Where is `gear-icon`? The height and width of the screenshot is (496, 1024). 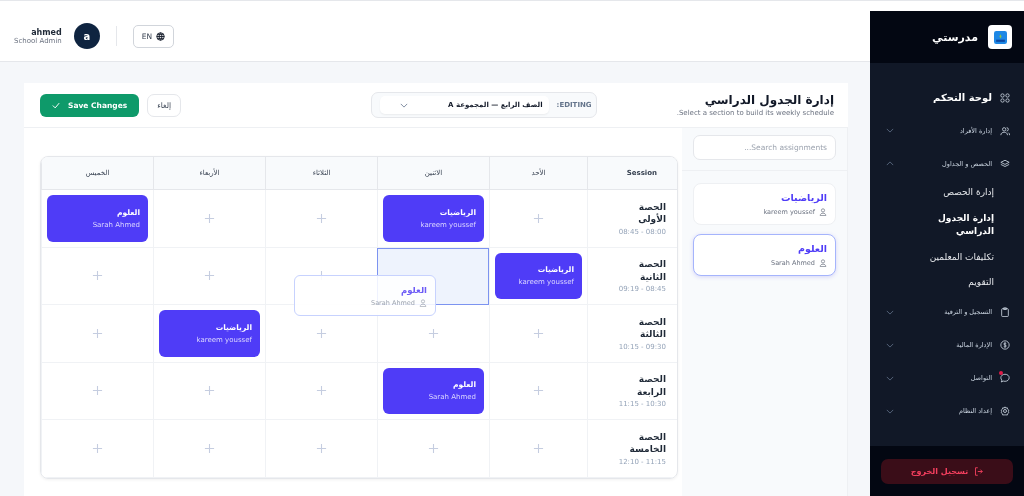 gear-icon is located at coordinates (1005, 411).